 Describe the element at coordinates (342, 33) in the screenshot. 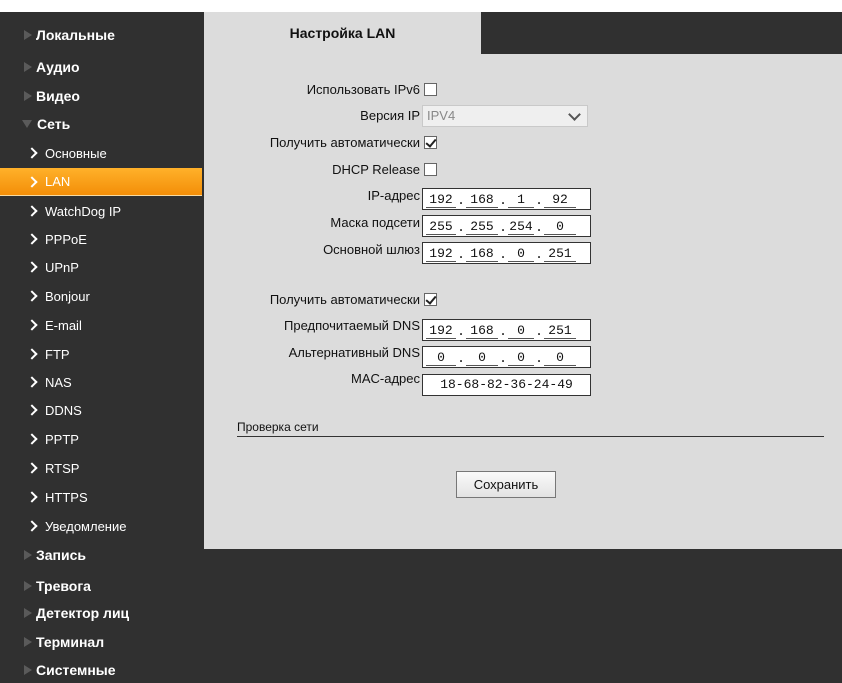

I see `tab-lan-settings: Настройка LAN` at that location.